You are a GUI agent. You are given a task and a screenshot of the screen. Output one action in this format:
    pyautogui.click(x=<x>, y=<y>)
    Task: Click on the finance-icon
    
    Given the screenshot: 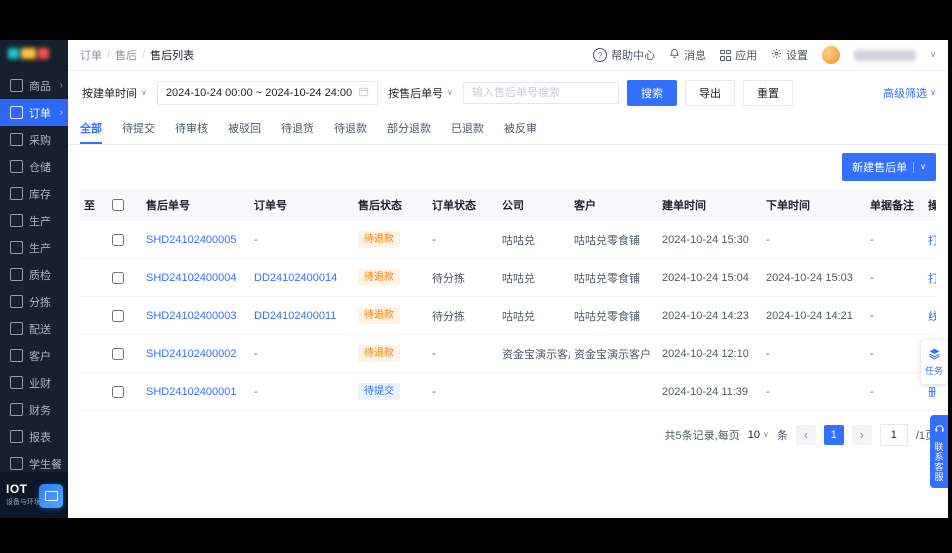 What is the action you would take?
    pyautogui.click(x=16, y=409)
    